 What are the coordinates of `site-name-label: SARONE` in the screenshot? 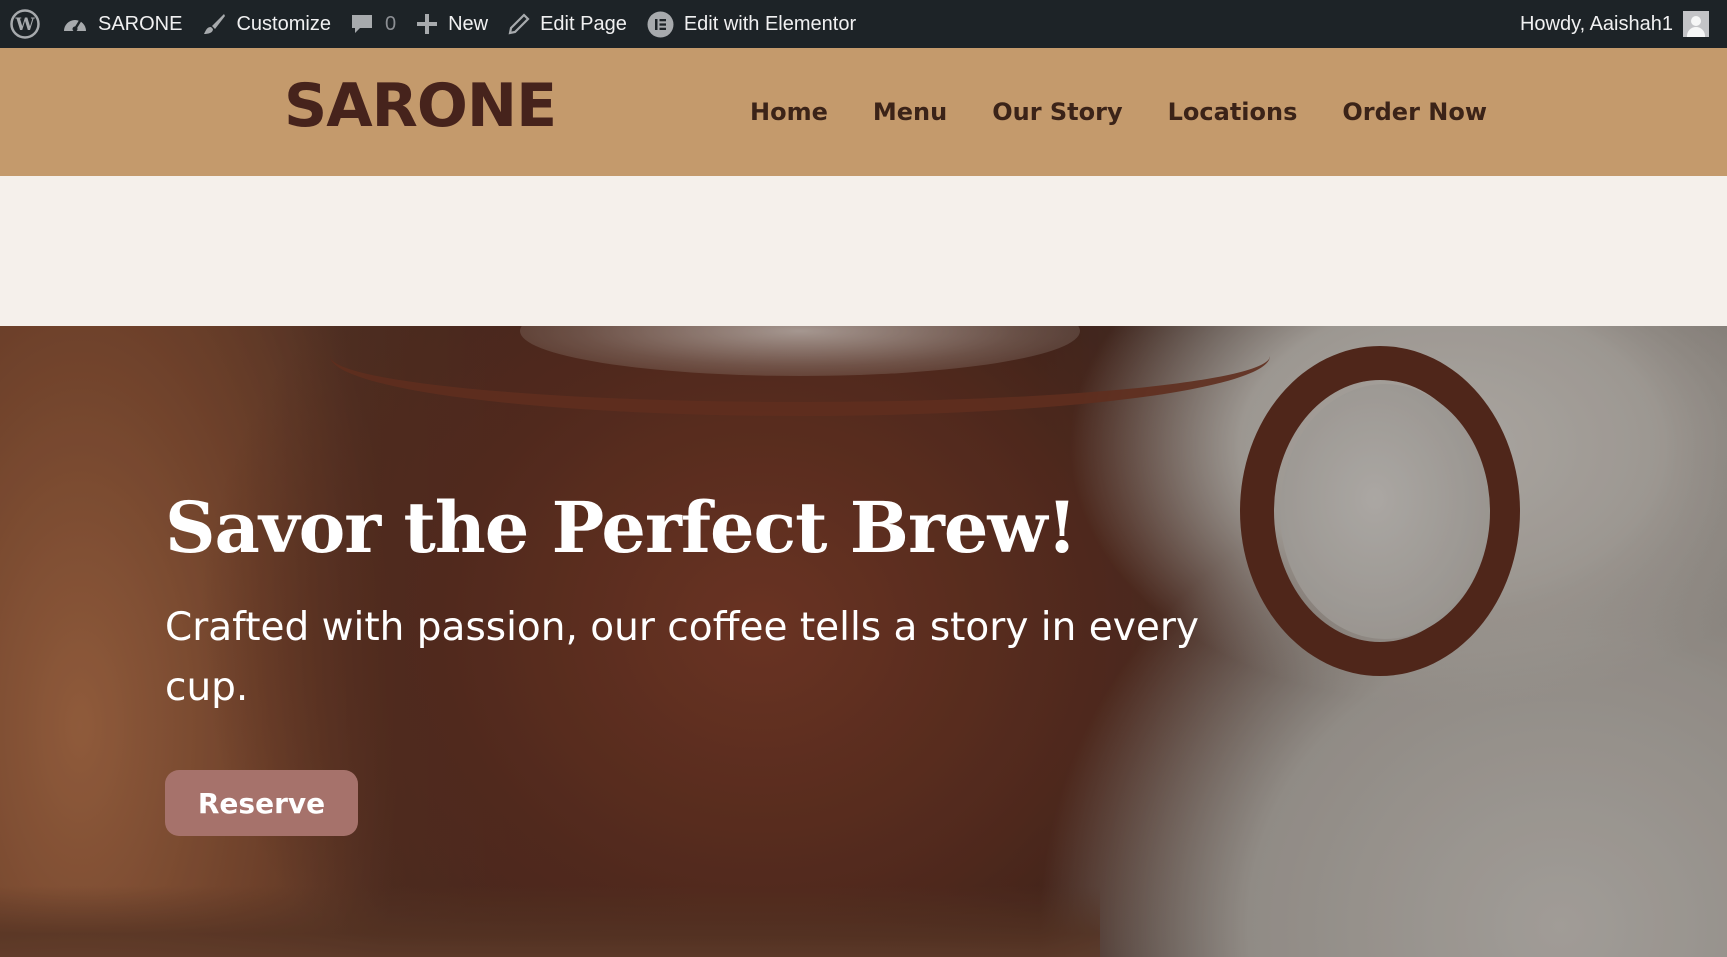 It's located at (140, 23).